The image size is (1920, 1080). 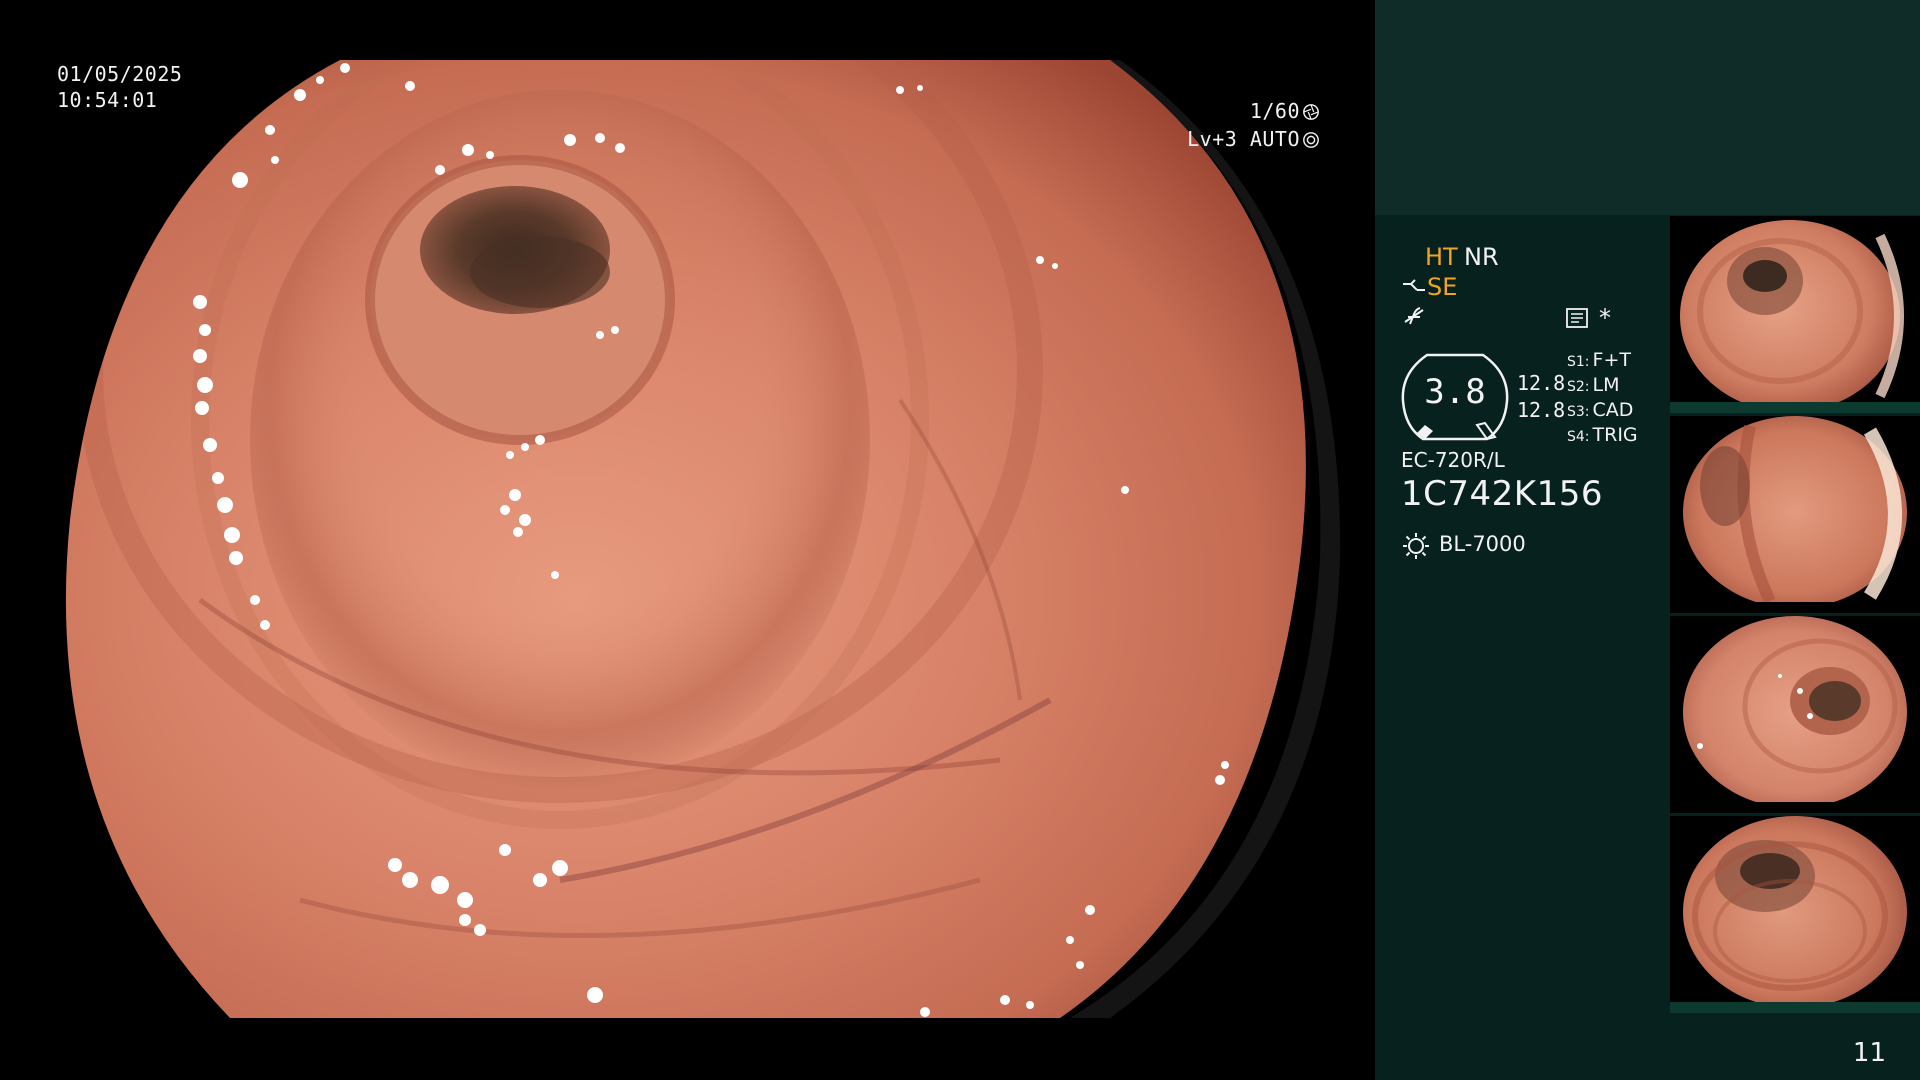 What do you see at coordinates (1578, 412) in the screenshot?
I see `slot-key: S3:` at bounding box center [1578, 412].